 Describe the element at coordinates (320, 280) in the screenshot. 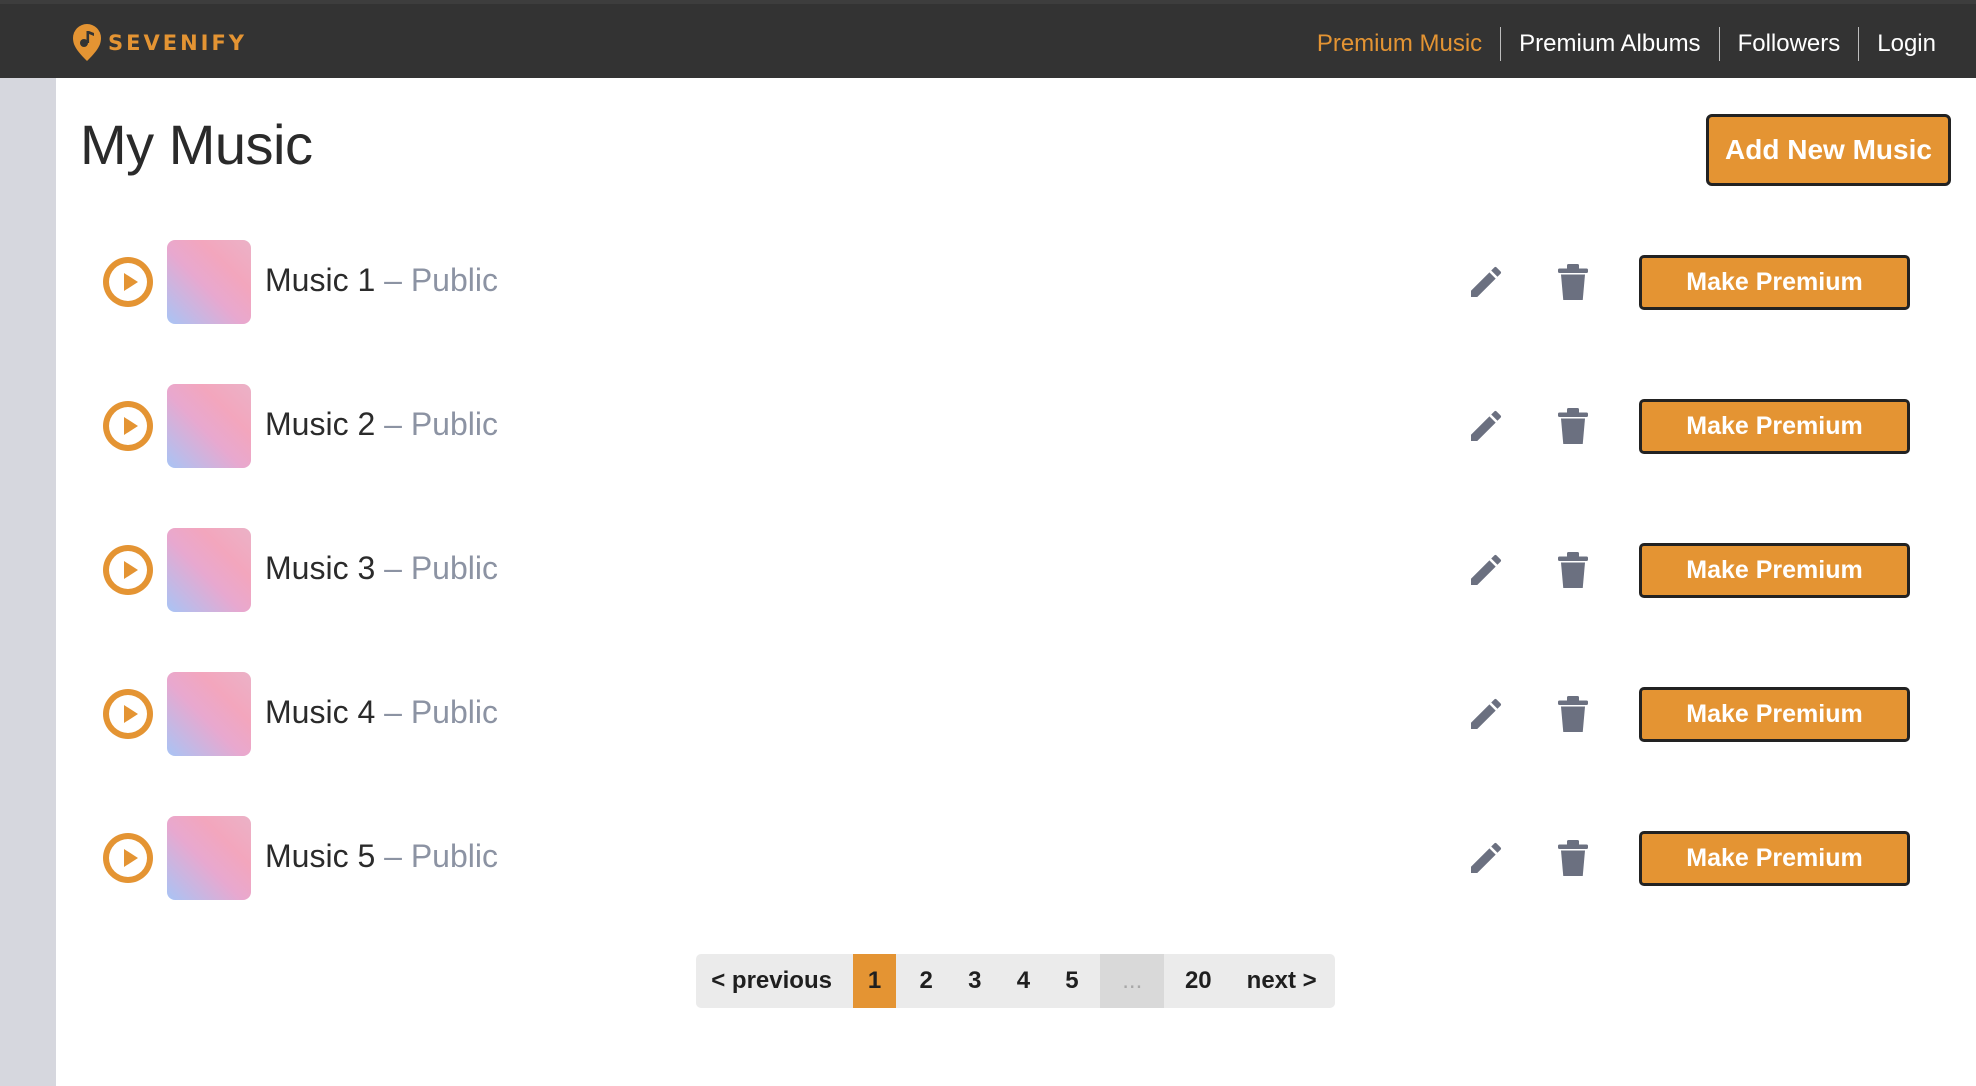

I see `music-name: Music 1` at that location.